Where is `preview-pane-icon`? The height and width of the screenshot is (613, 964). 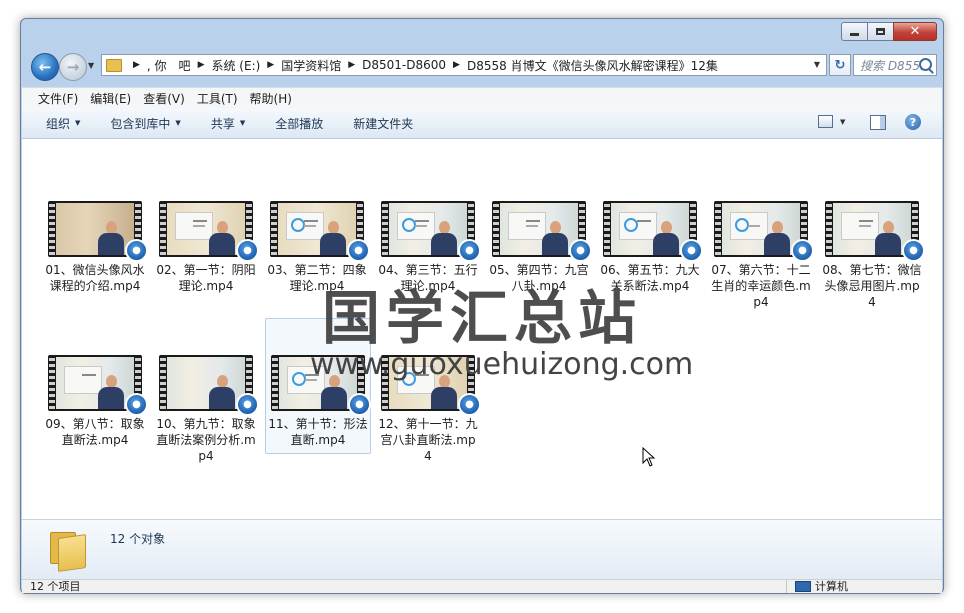 preview-pane-icon is located at coordinates (878, 122).